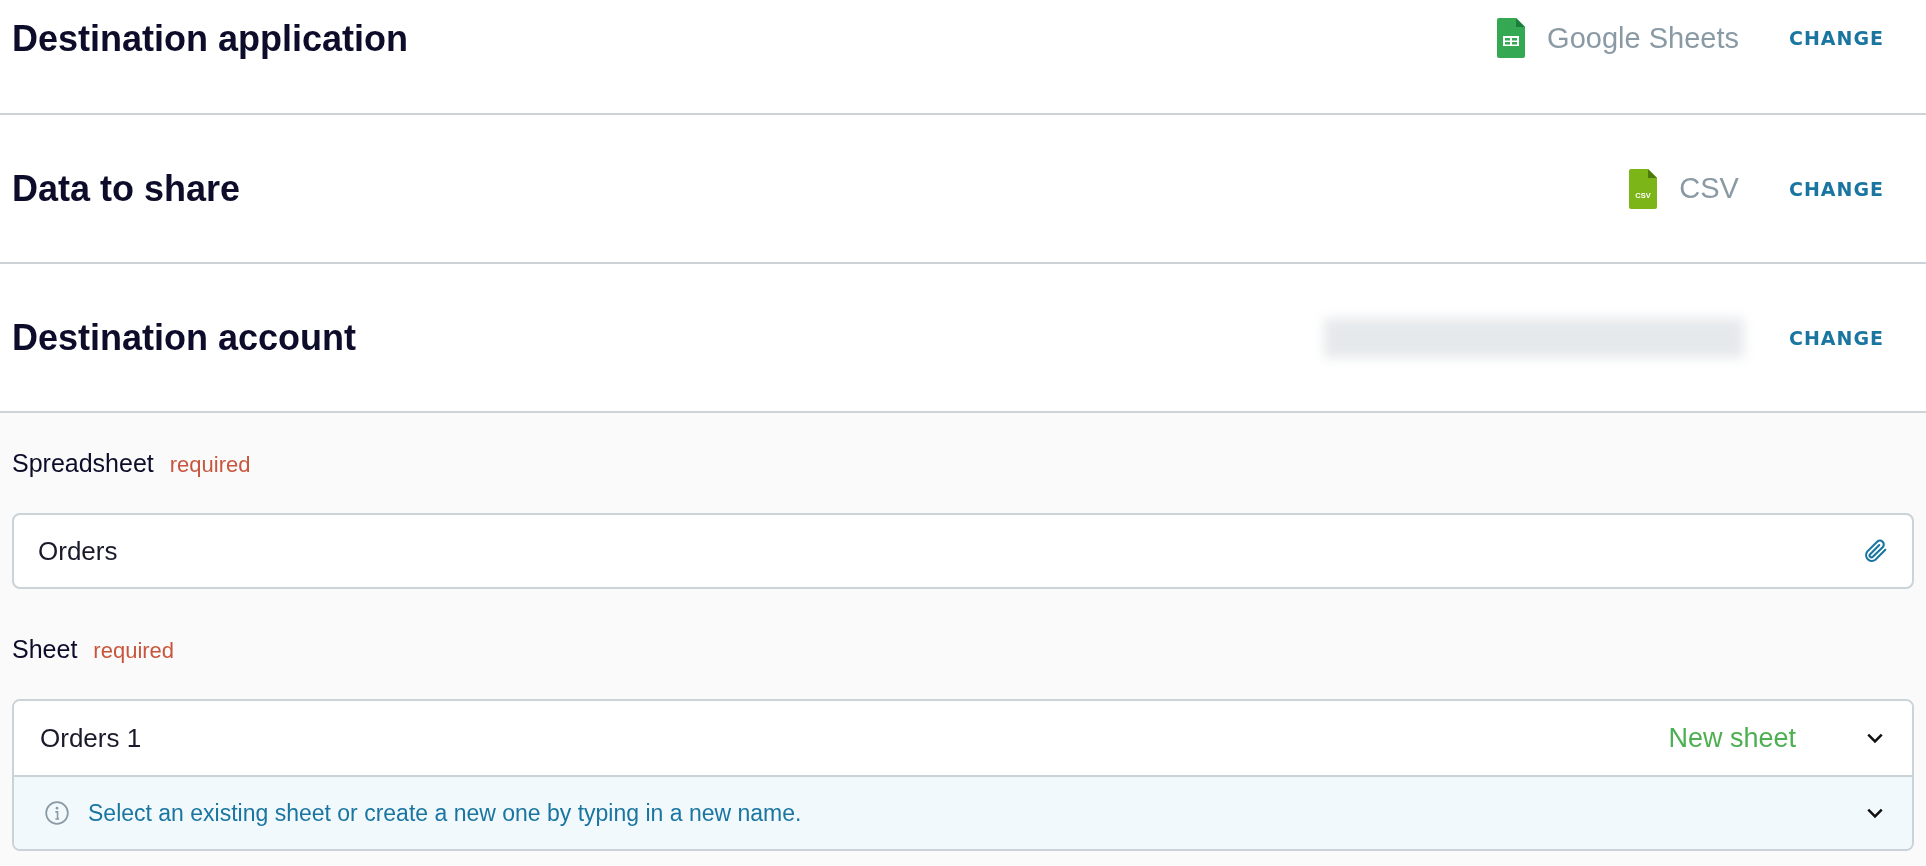  What do you see at coordinates (57, 813) in the screenshot?
I see `info-icon` at bounding box center [57, 813].